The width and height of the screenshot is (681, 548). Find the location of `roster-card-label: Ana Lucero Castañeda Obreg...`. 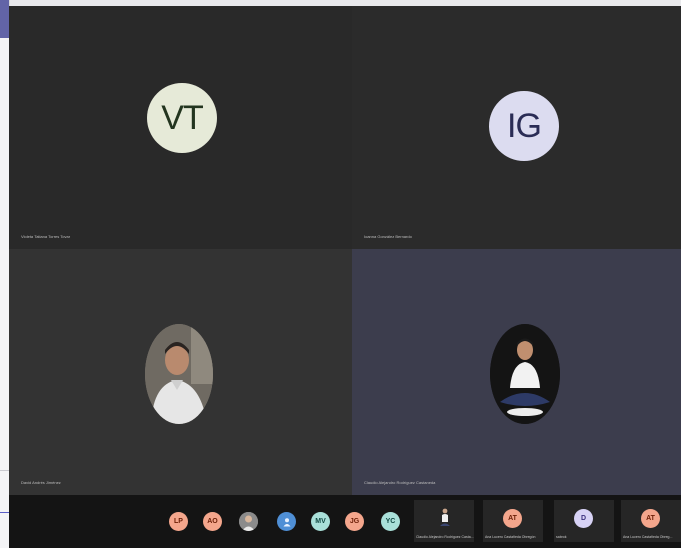

roster-card-label: Ana Lucero Castañeda Obreg... is located at coordinates (648, 537).